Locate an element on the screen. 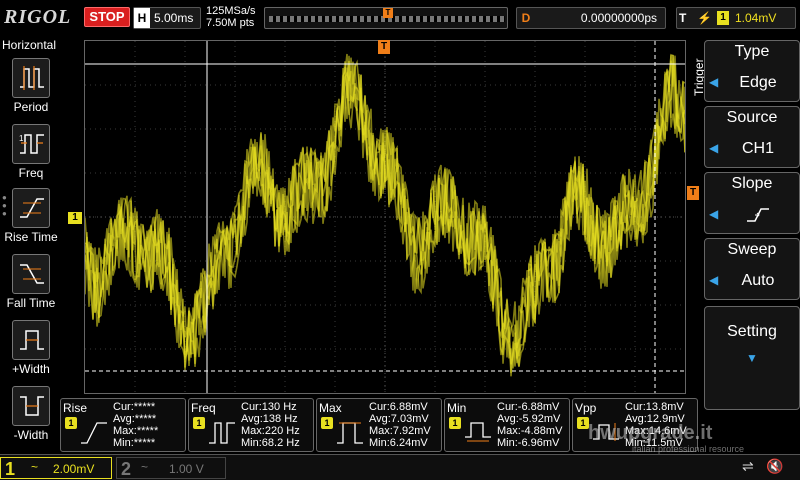  fall-time-label: Fall Time is located at coordinates (31, 303).